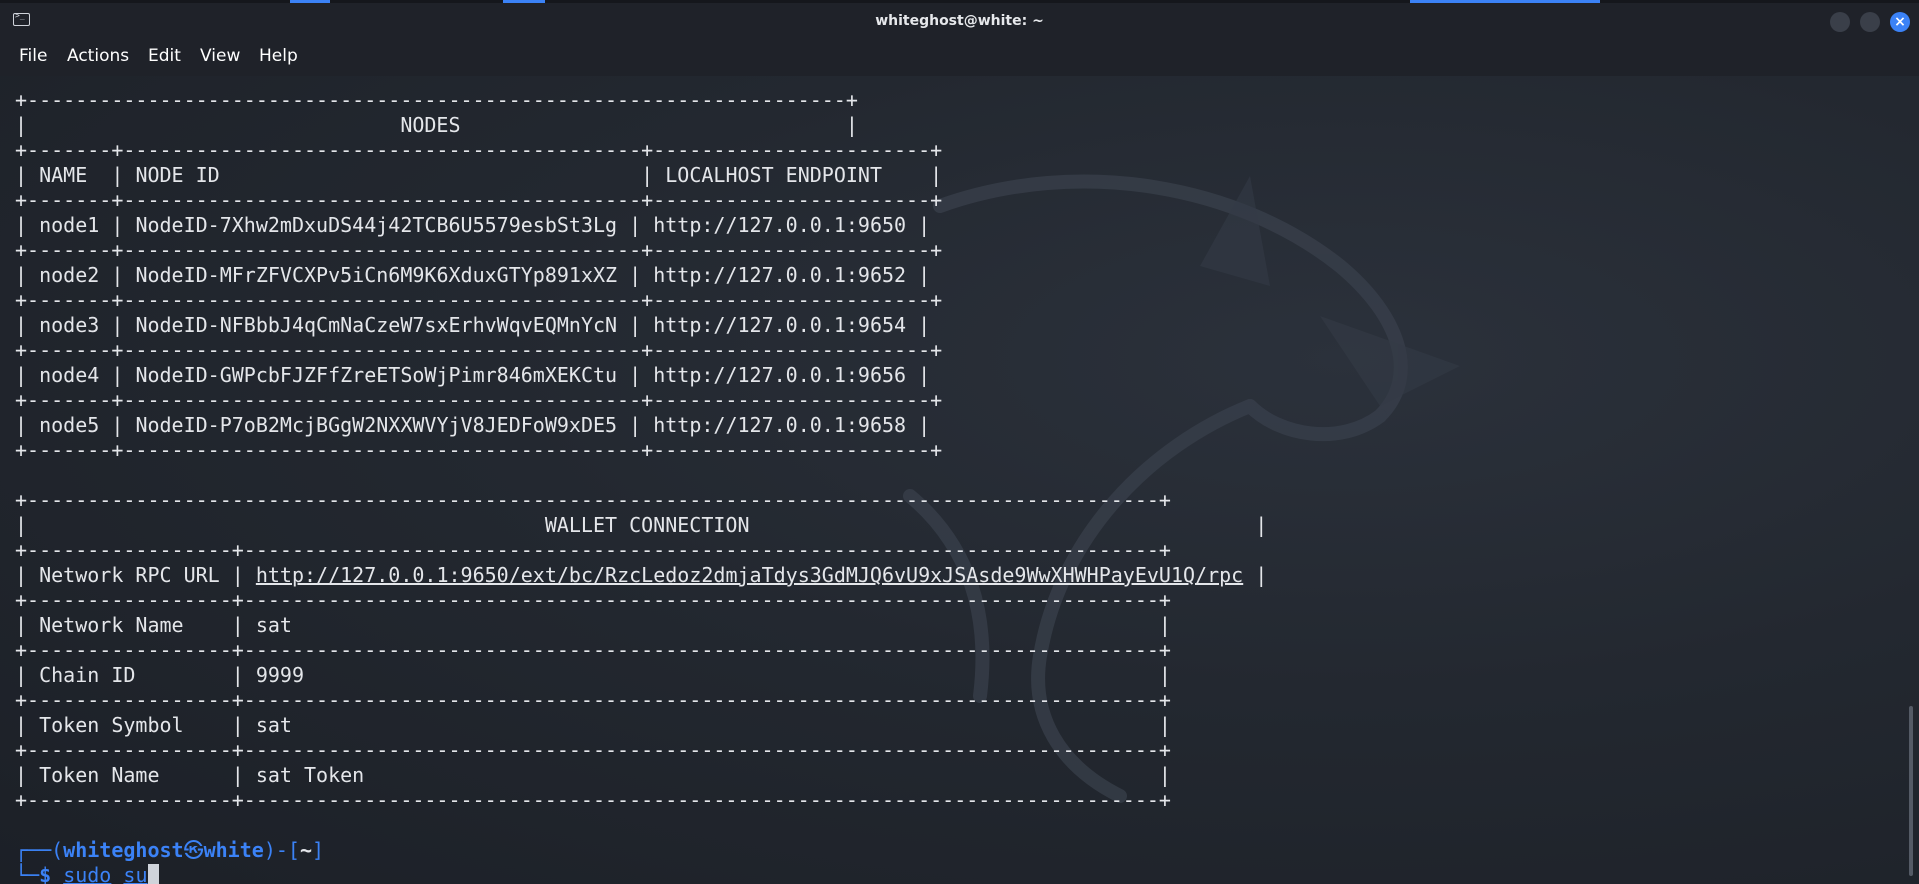 The width and height of the screenshot is (1919, 884). I want to click on wallet-table-title: WALLET CONNECTION, so click(647, 525).